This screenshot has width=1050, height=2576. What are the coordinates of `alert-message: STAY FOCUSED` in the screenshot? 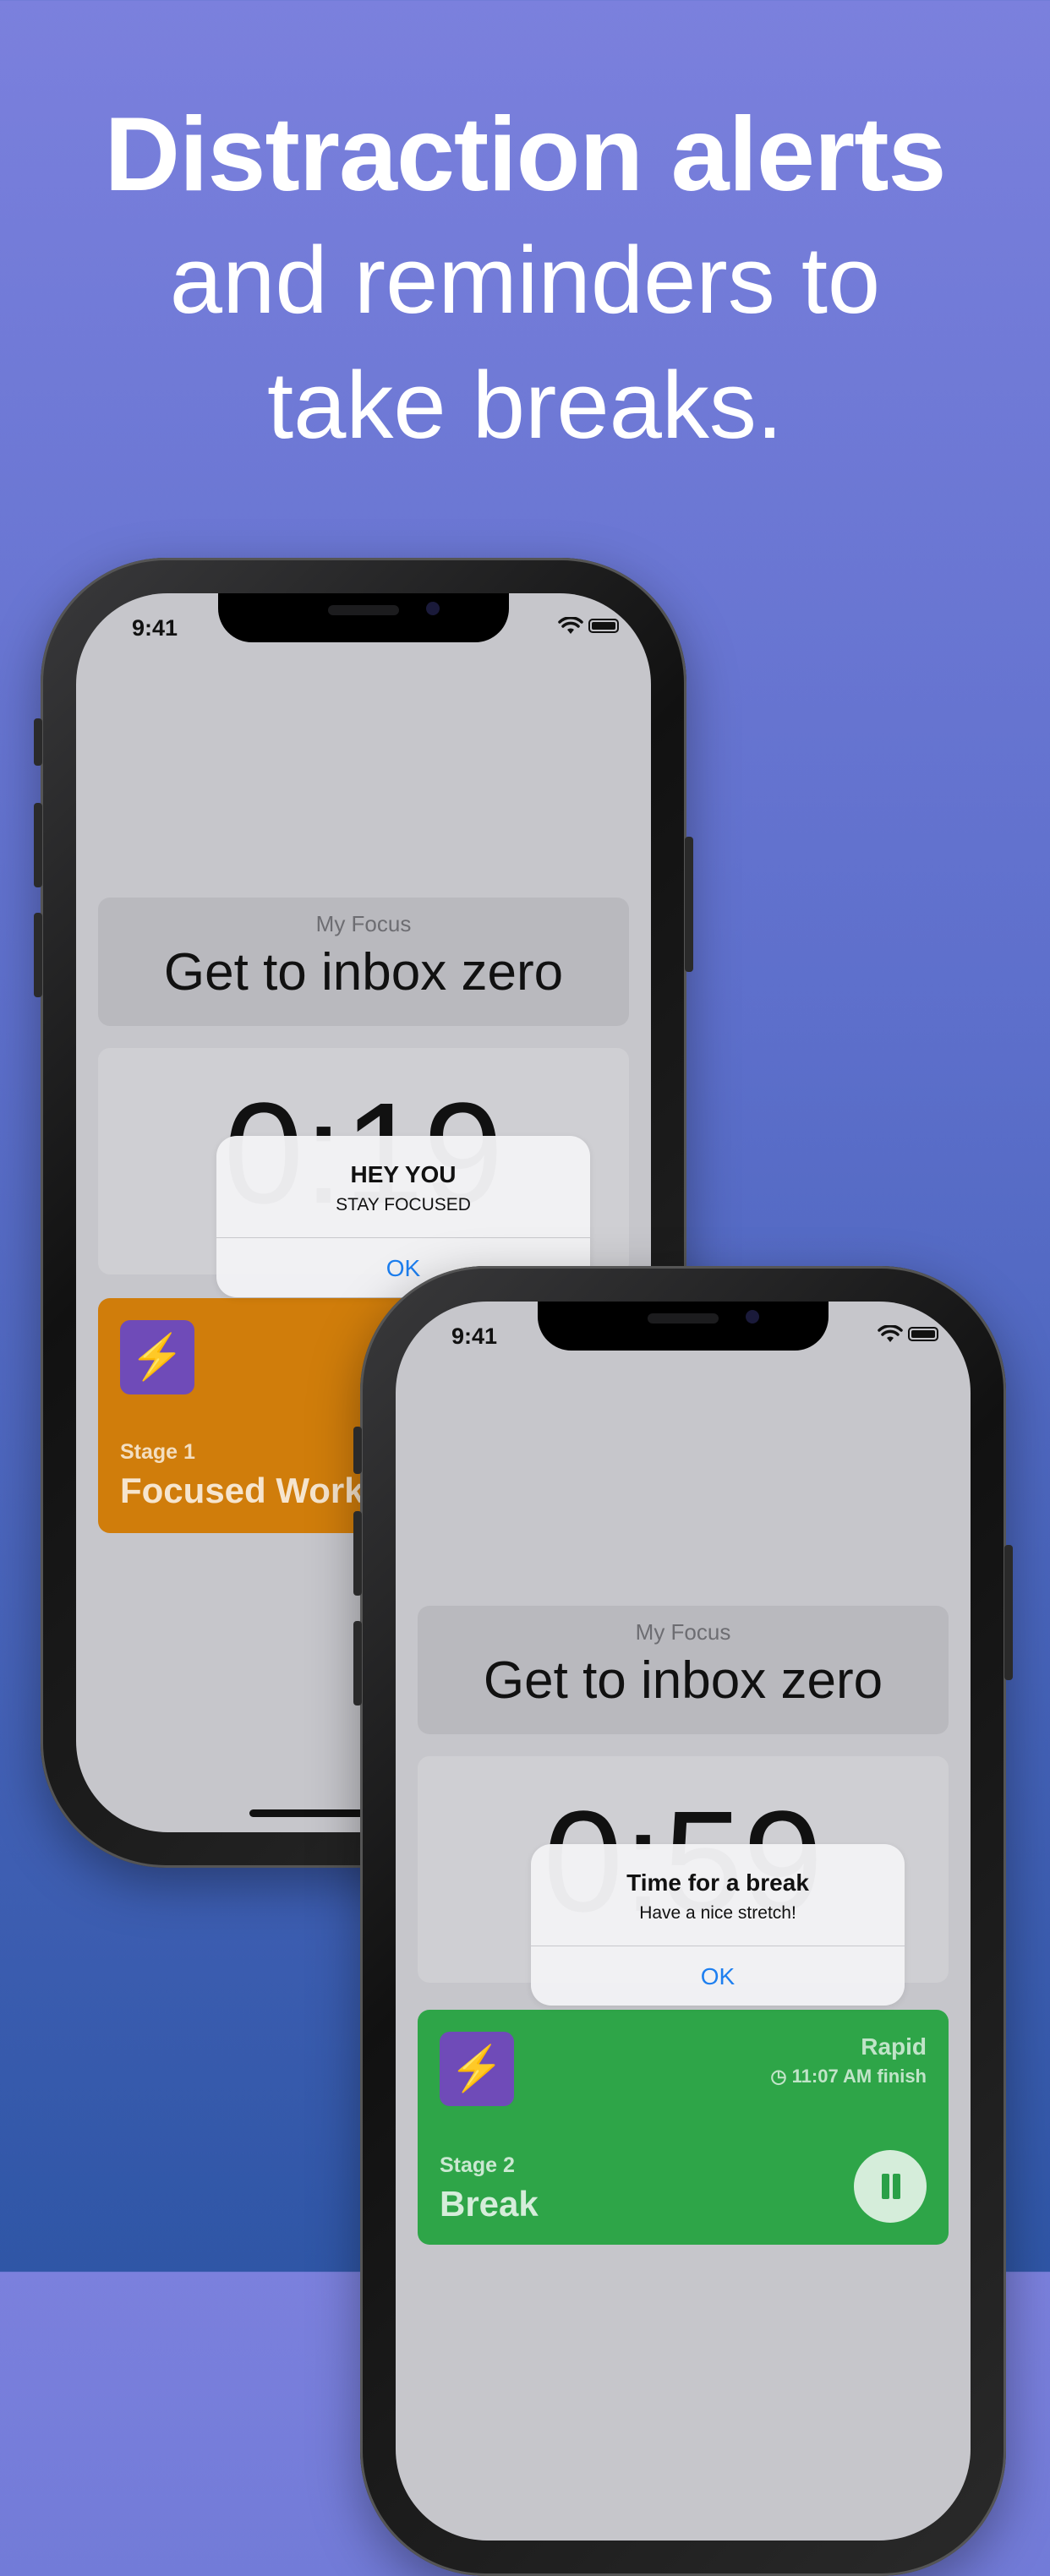 It's located at (403, 1204).